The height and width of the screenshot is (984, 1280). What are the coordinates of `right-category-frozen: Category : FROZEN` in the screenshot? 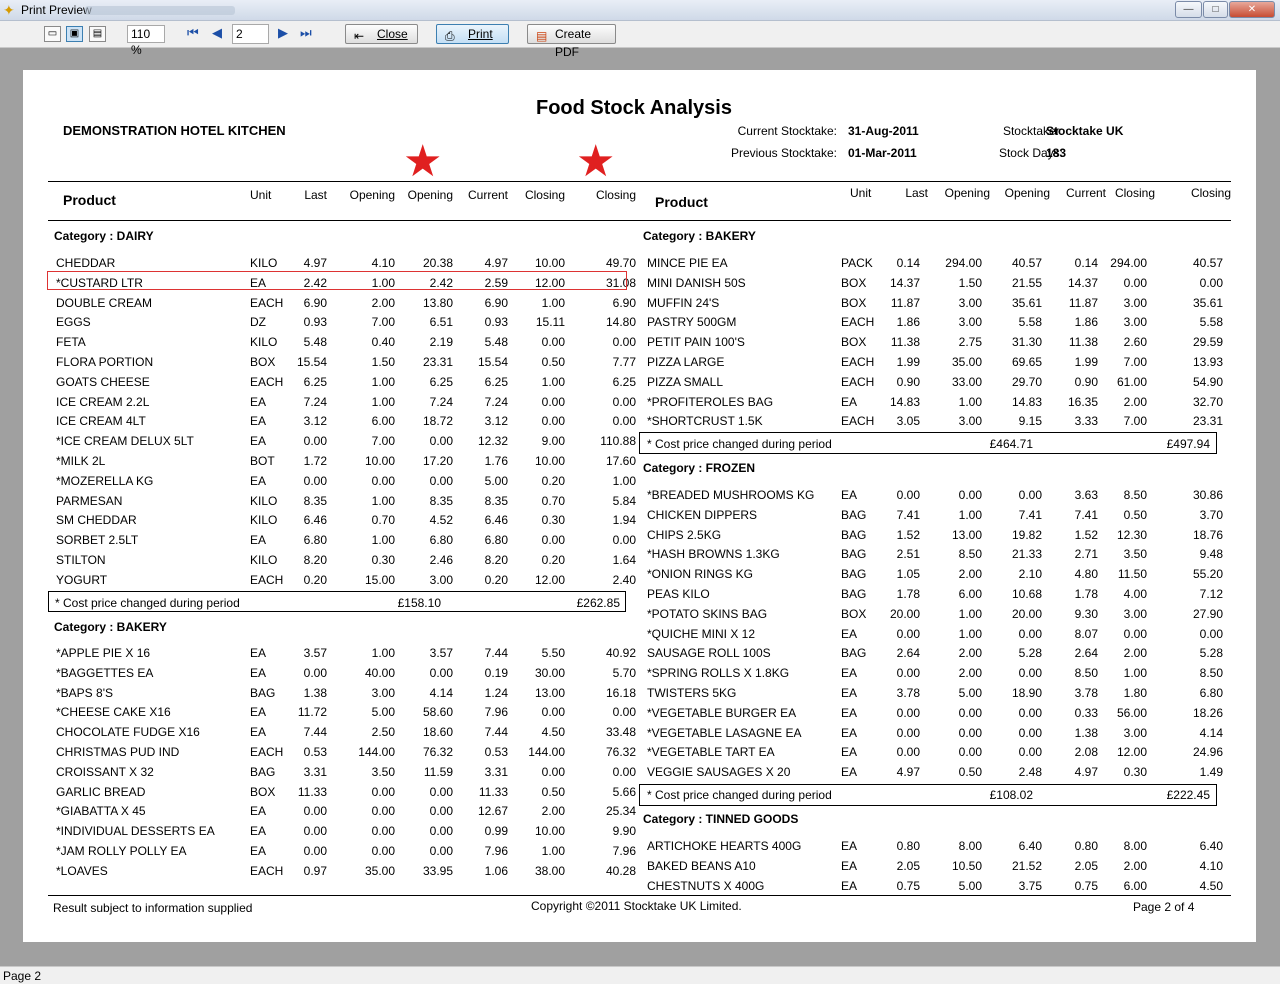 It's located at (699, 468).